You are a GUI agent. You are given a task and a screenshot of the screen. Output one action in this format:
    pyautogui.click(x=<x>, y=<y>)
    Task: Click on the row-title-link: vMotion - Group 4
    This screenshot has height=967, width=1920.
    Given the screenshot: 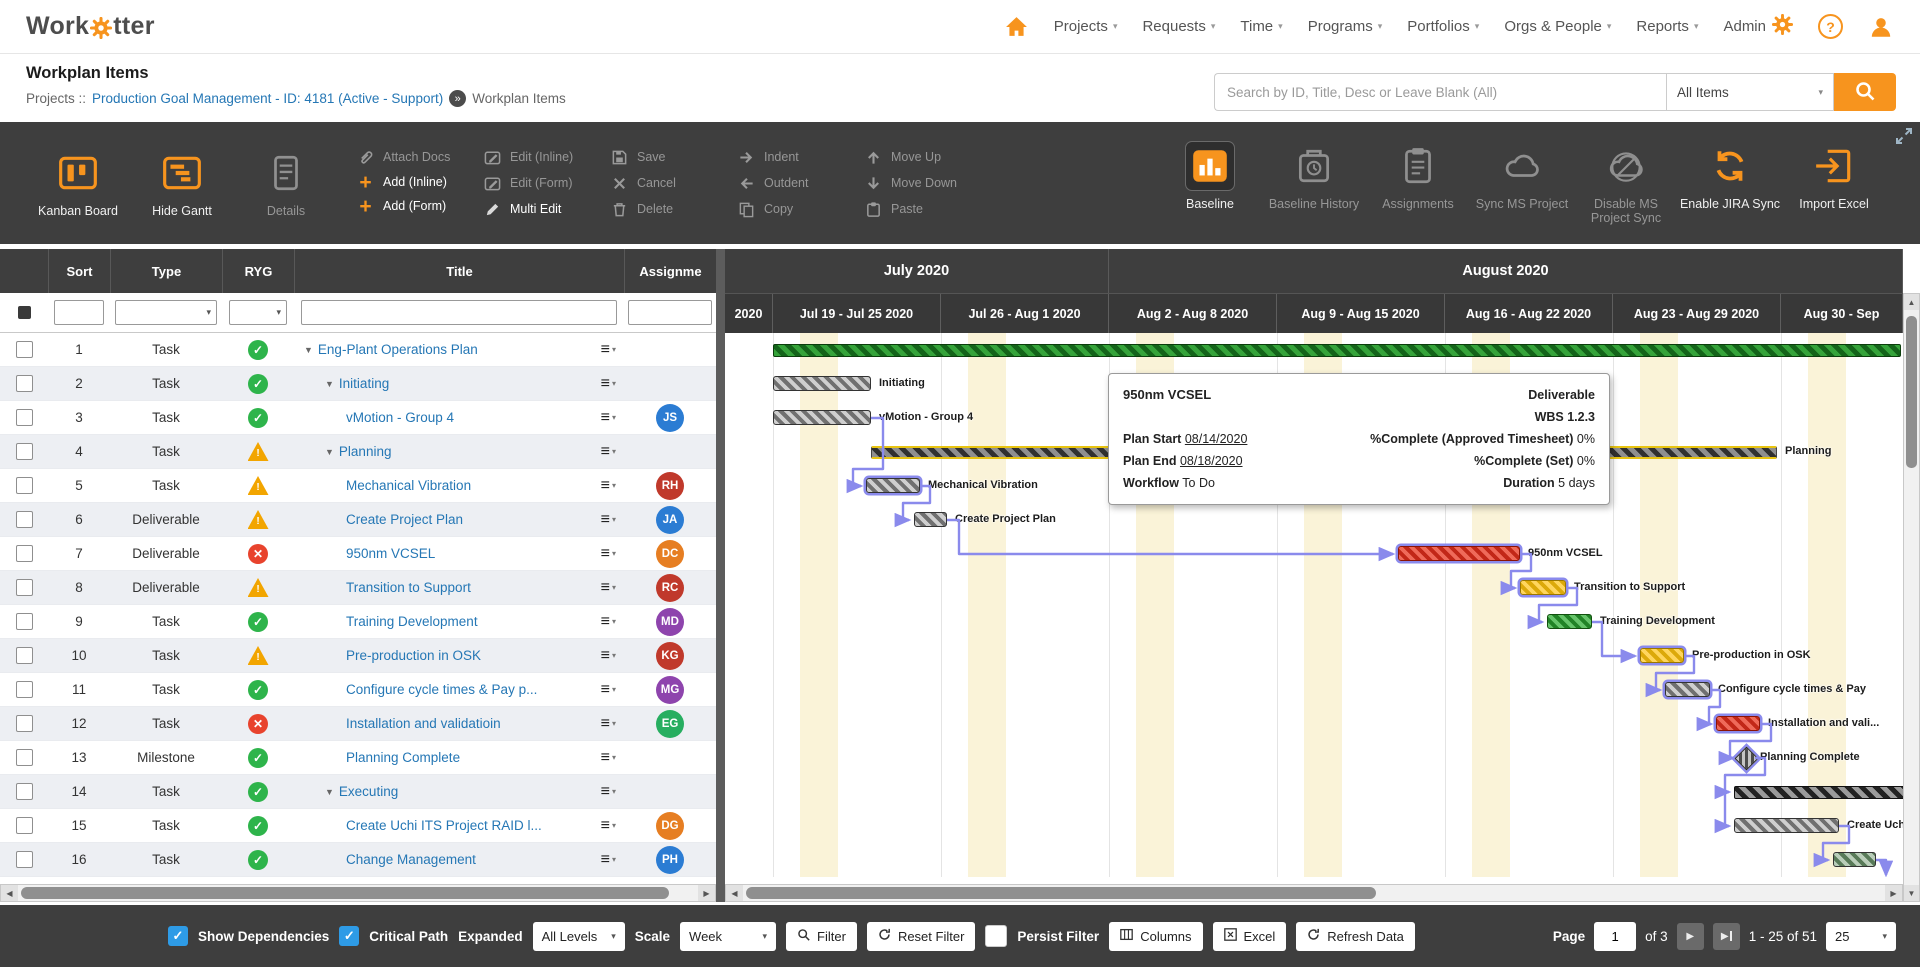 What is the action you would take?
    pyautogui.click(x=400, y=417)
    